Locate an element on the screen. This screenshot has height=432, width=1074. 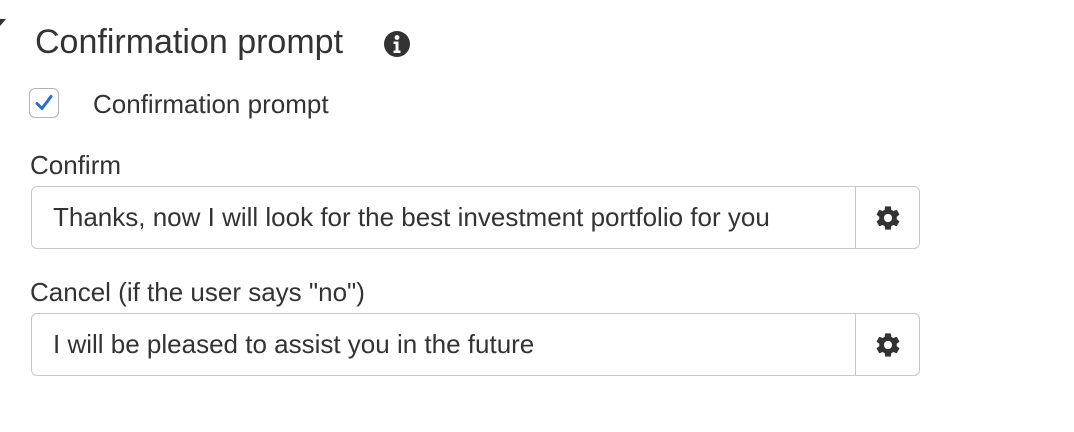
confirmation-prompt-checkbox is located at coordinates (44, 103).